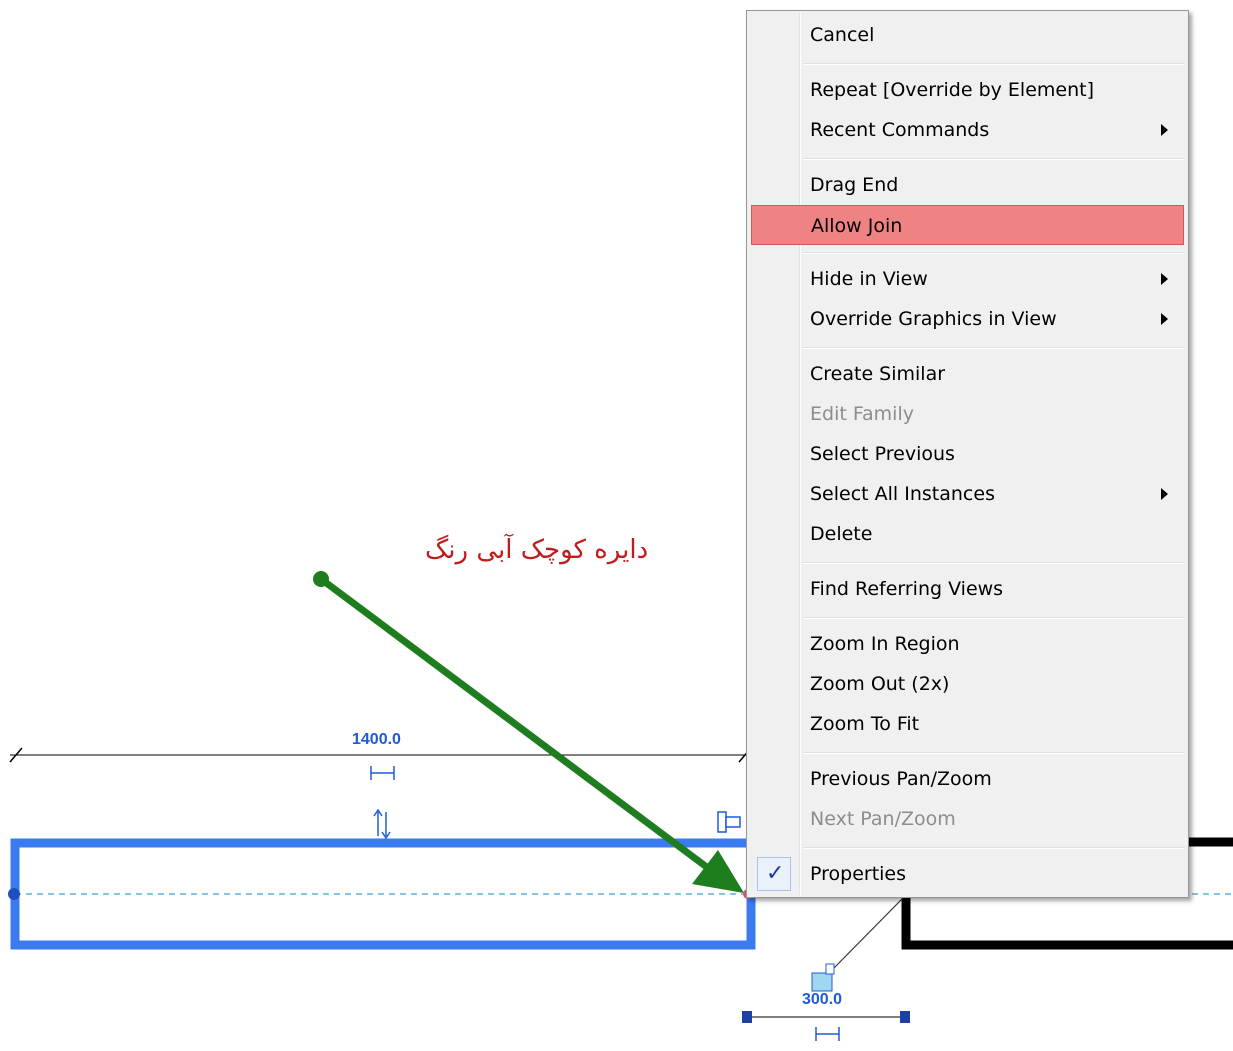 The width and height of the screenshot is (1233, 1051). What do you see at coordinates (516, 725) in the screenshot?
I see `annotation-arrow` at bounding box center [516, 725].